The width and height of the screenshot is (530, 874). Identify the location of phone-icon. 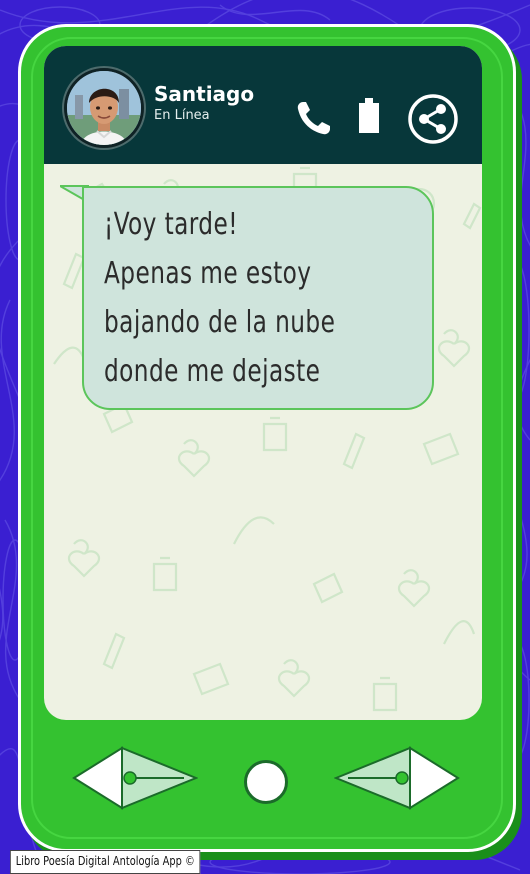
(314, 118).